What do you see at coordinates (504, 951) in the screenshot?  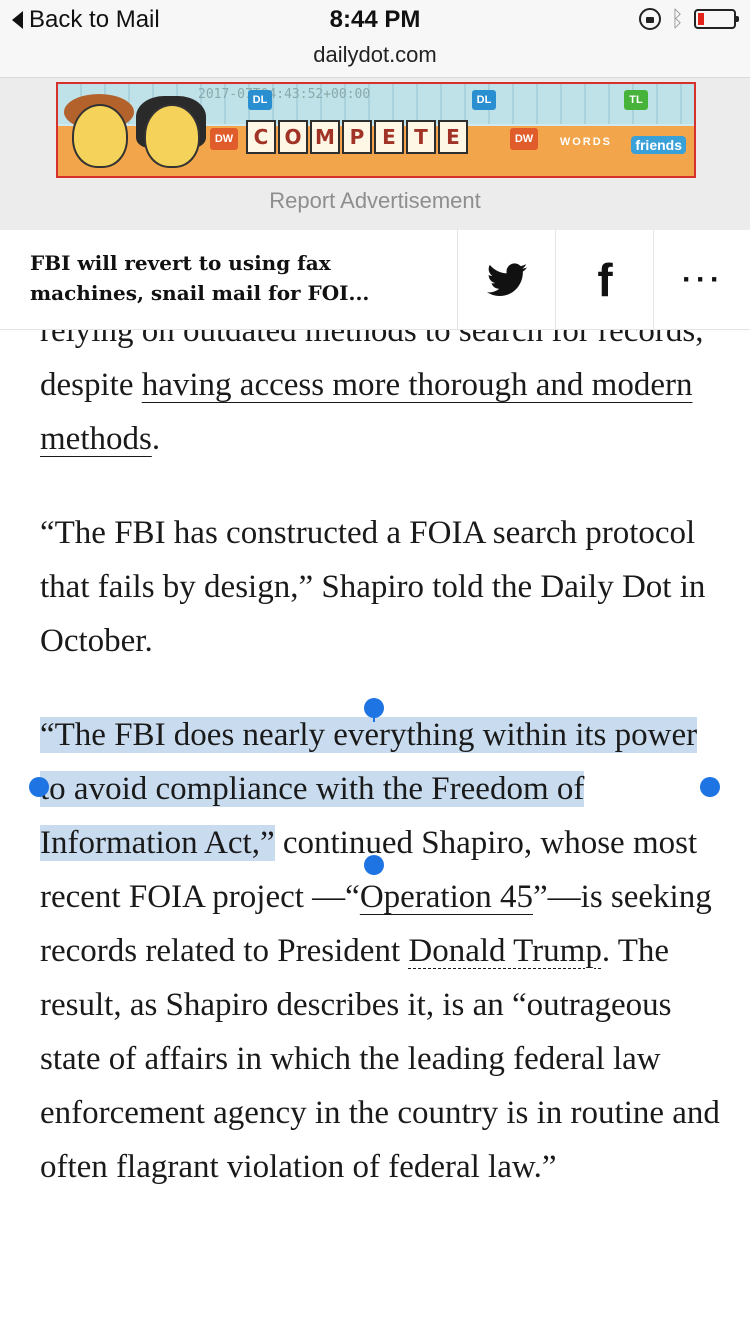 I see `donald-trump-link: Donald Trump` at bounding box center [504, 951].